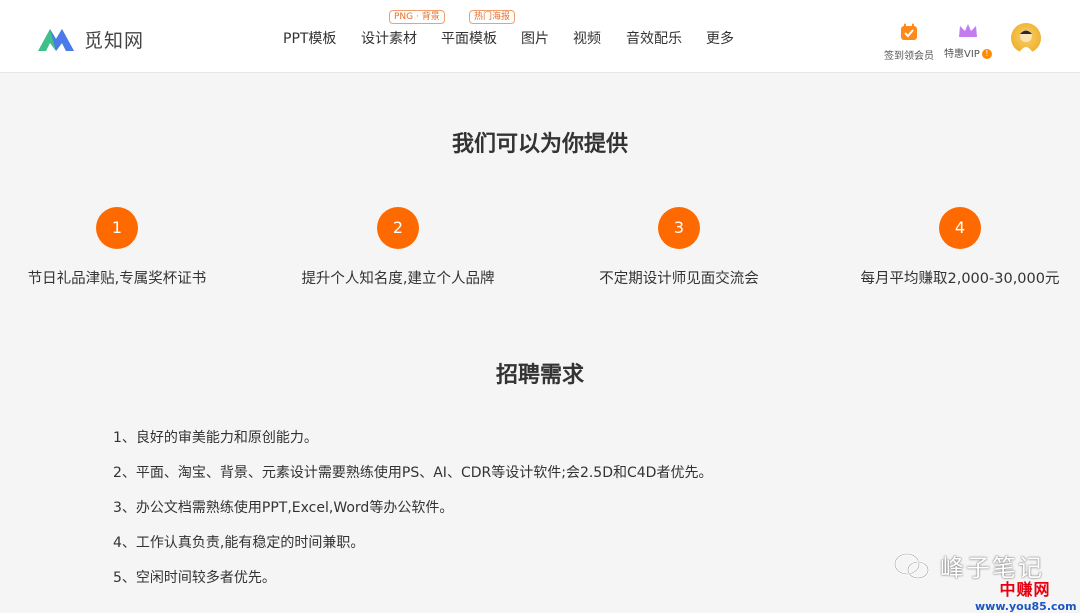 The height and width of the screenshot is (613, 1080). What do you see at coordinates (194, 578) in the screenshot?
I see `requirement-item: 5、空闲时间较多者优先。` at bounding box center [194, 578].